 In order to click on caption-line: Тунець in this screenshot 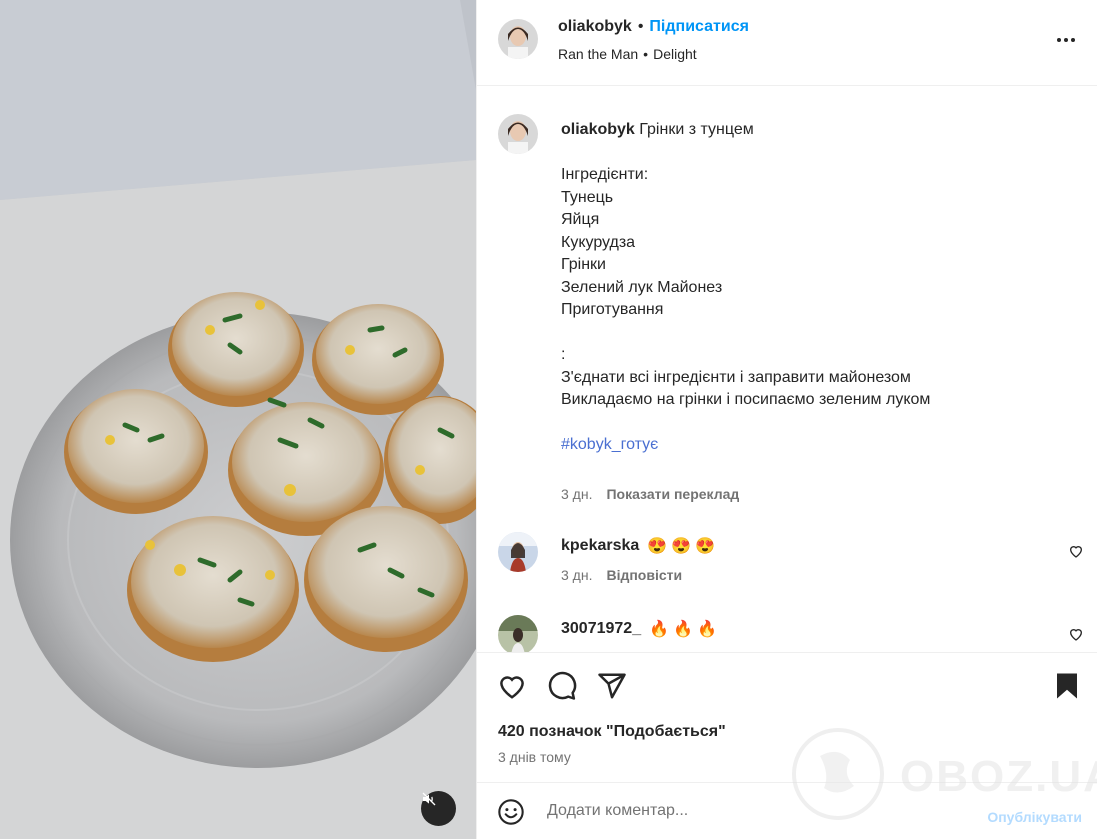, I will do `click(587, 197)`.